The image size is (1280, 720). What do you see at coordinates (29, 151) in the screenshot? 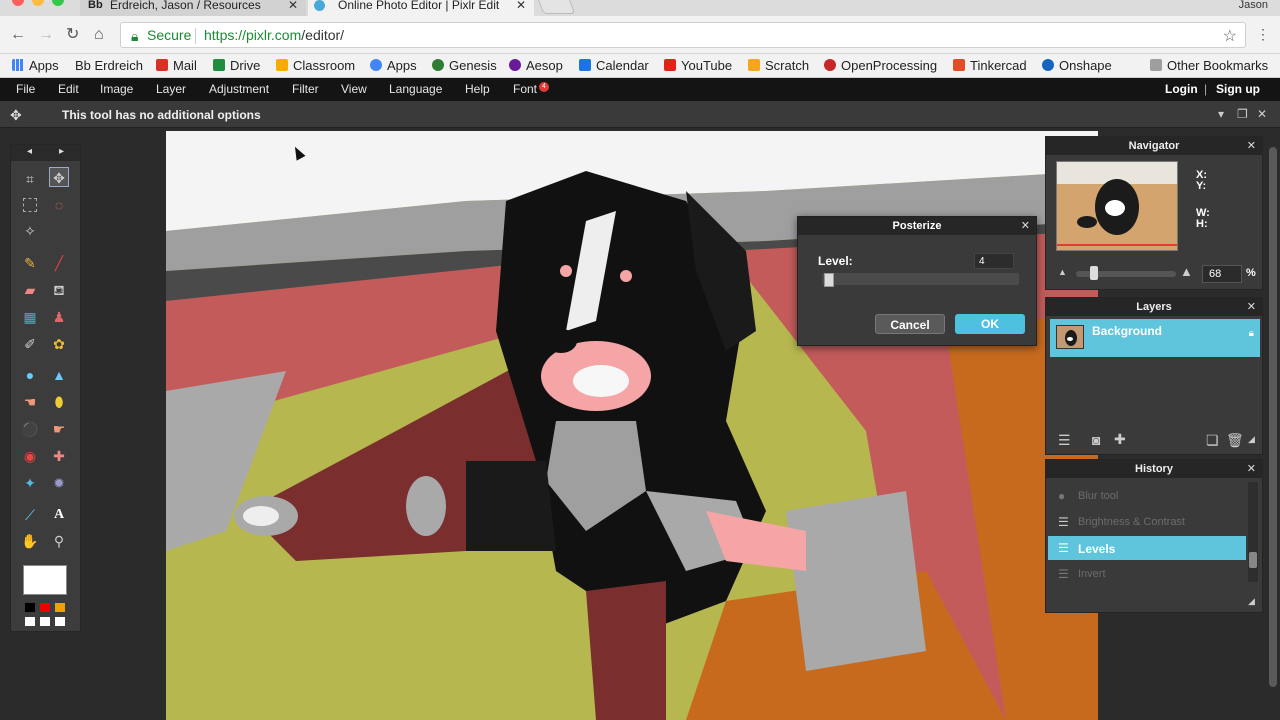
I see `toolbox-collapse-left-icon: ◂` at bounding box center [29, 151].